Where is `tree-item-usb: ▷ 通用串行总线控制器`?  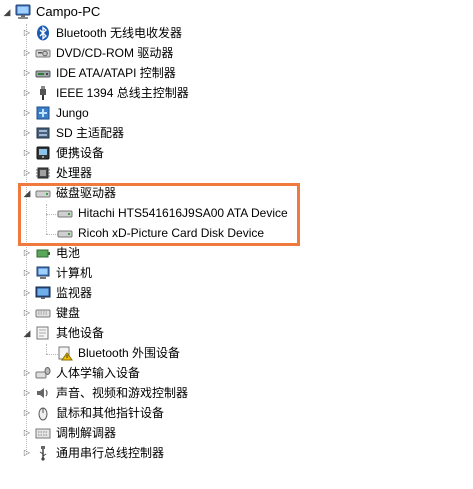
tree-item-usb: ▷ 通用串行总线控制器 is located at coordinates (93, 453).